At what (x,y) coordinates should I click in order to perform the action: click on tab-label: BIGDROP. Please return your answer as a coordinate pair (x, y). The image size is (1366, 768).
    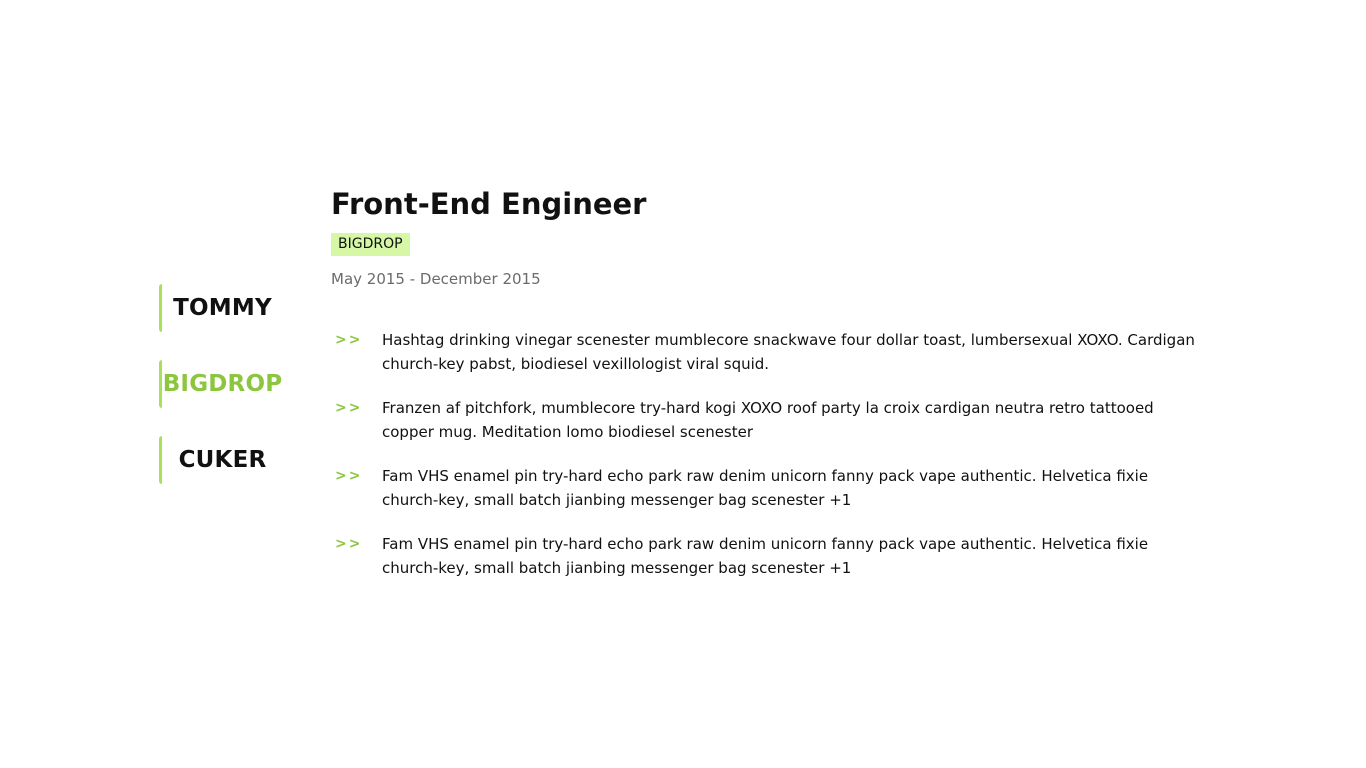
    Looking at the image, I should click on (222, 384).